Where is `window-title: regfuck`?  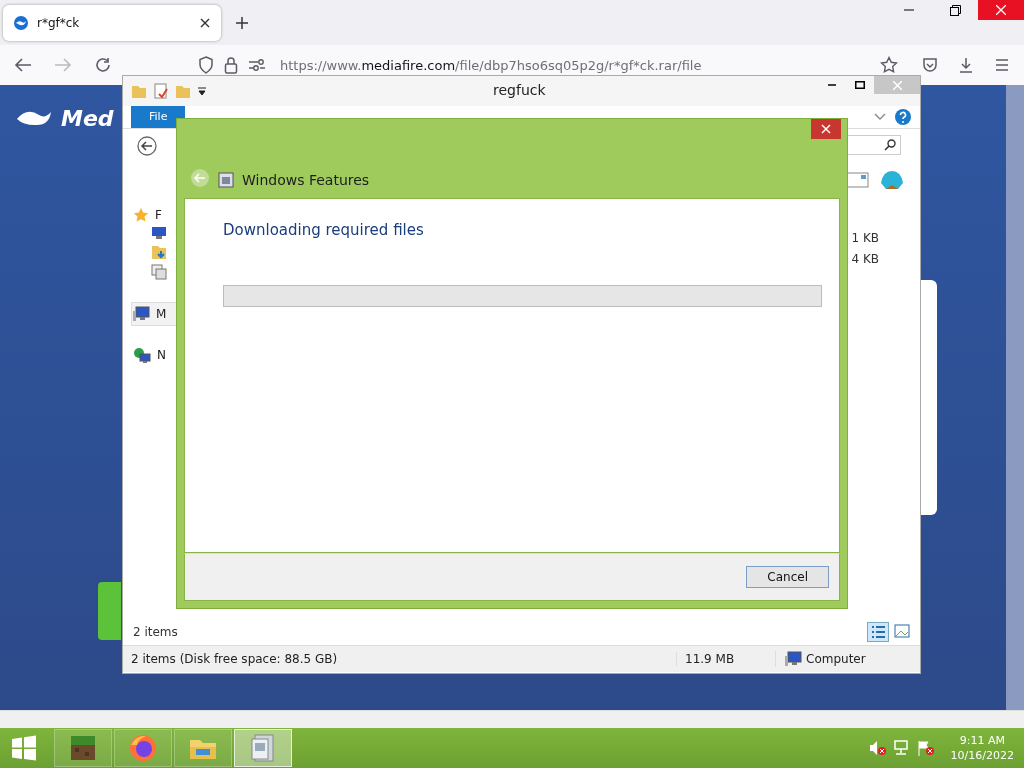
window-title: regfuck is located at coordinates (519, 90).